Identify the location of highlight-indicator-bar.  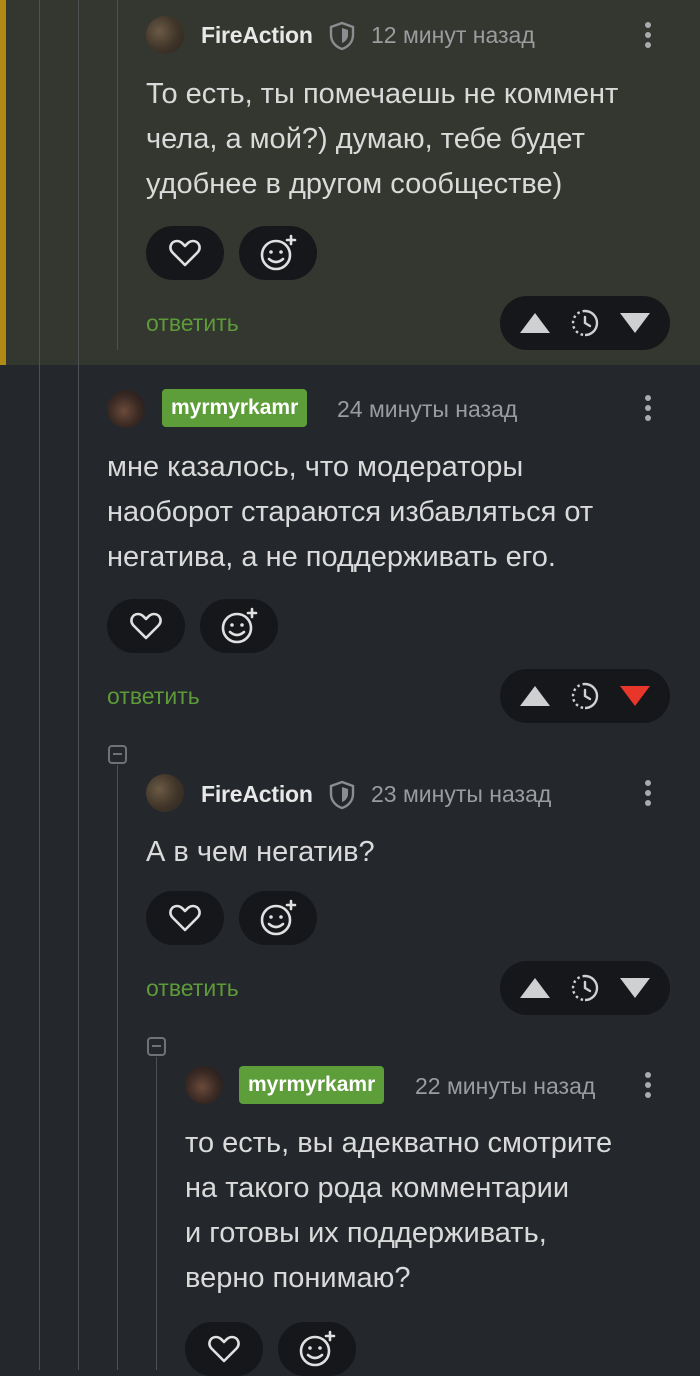
(3, 182).